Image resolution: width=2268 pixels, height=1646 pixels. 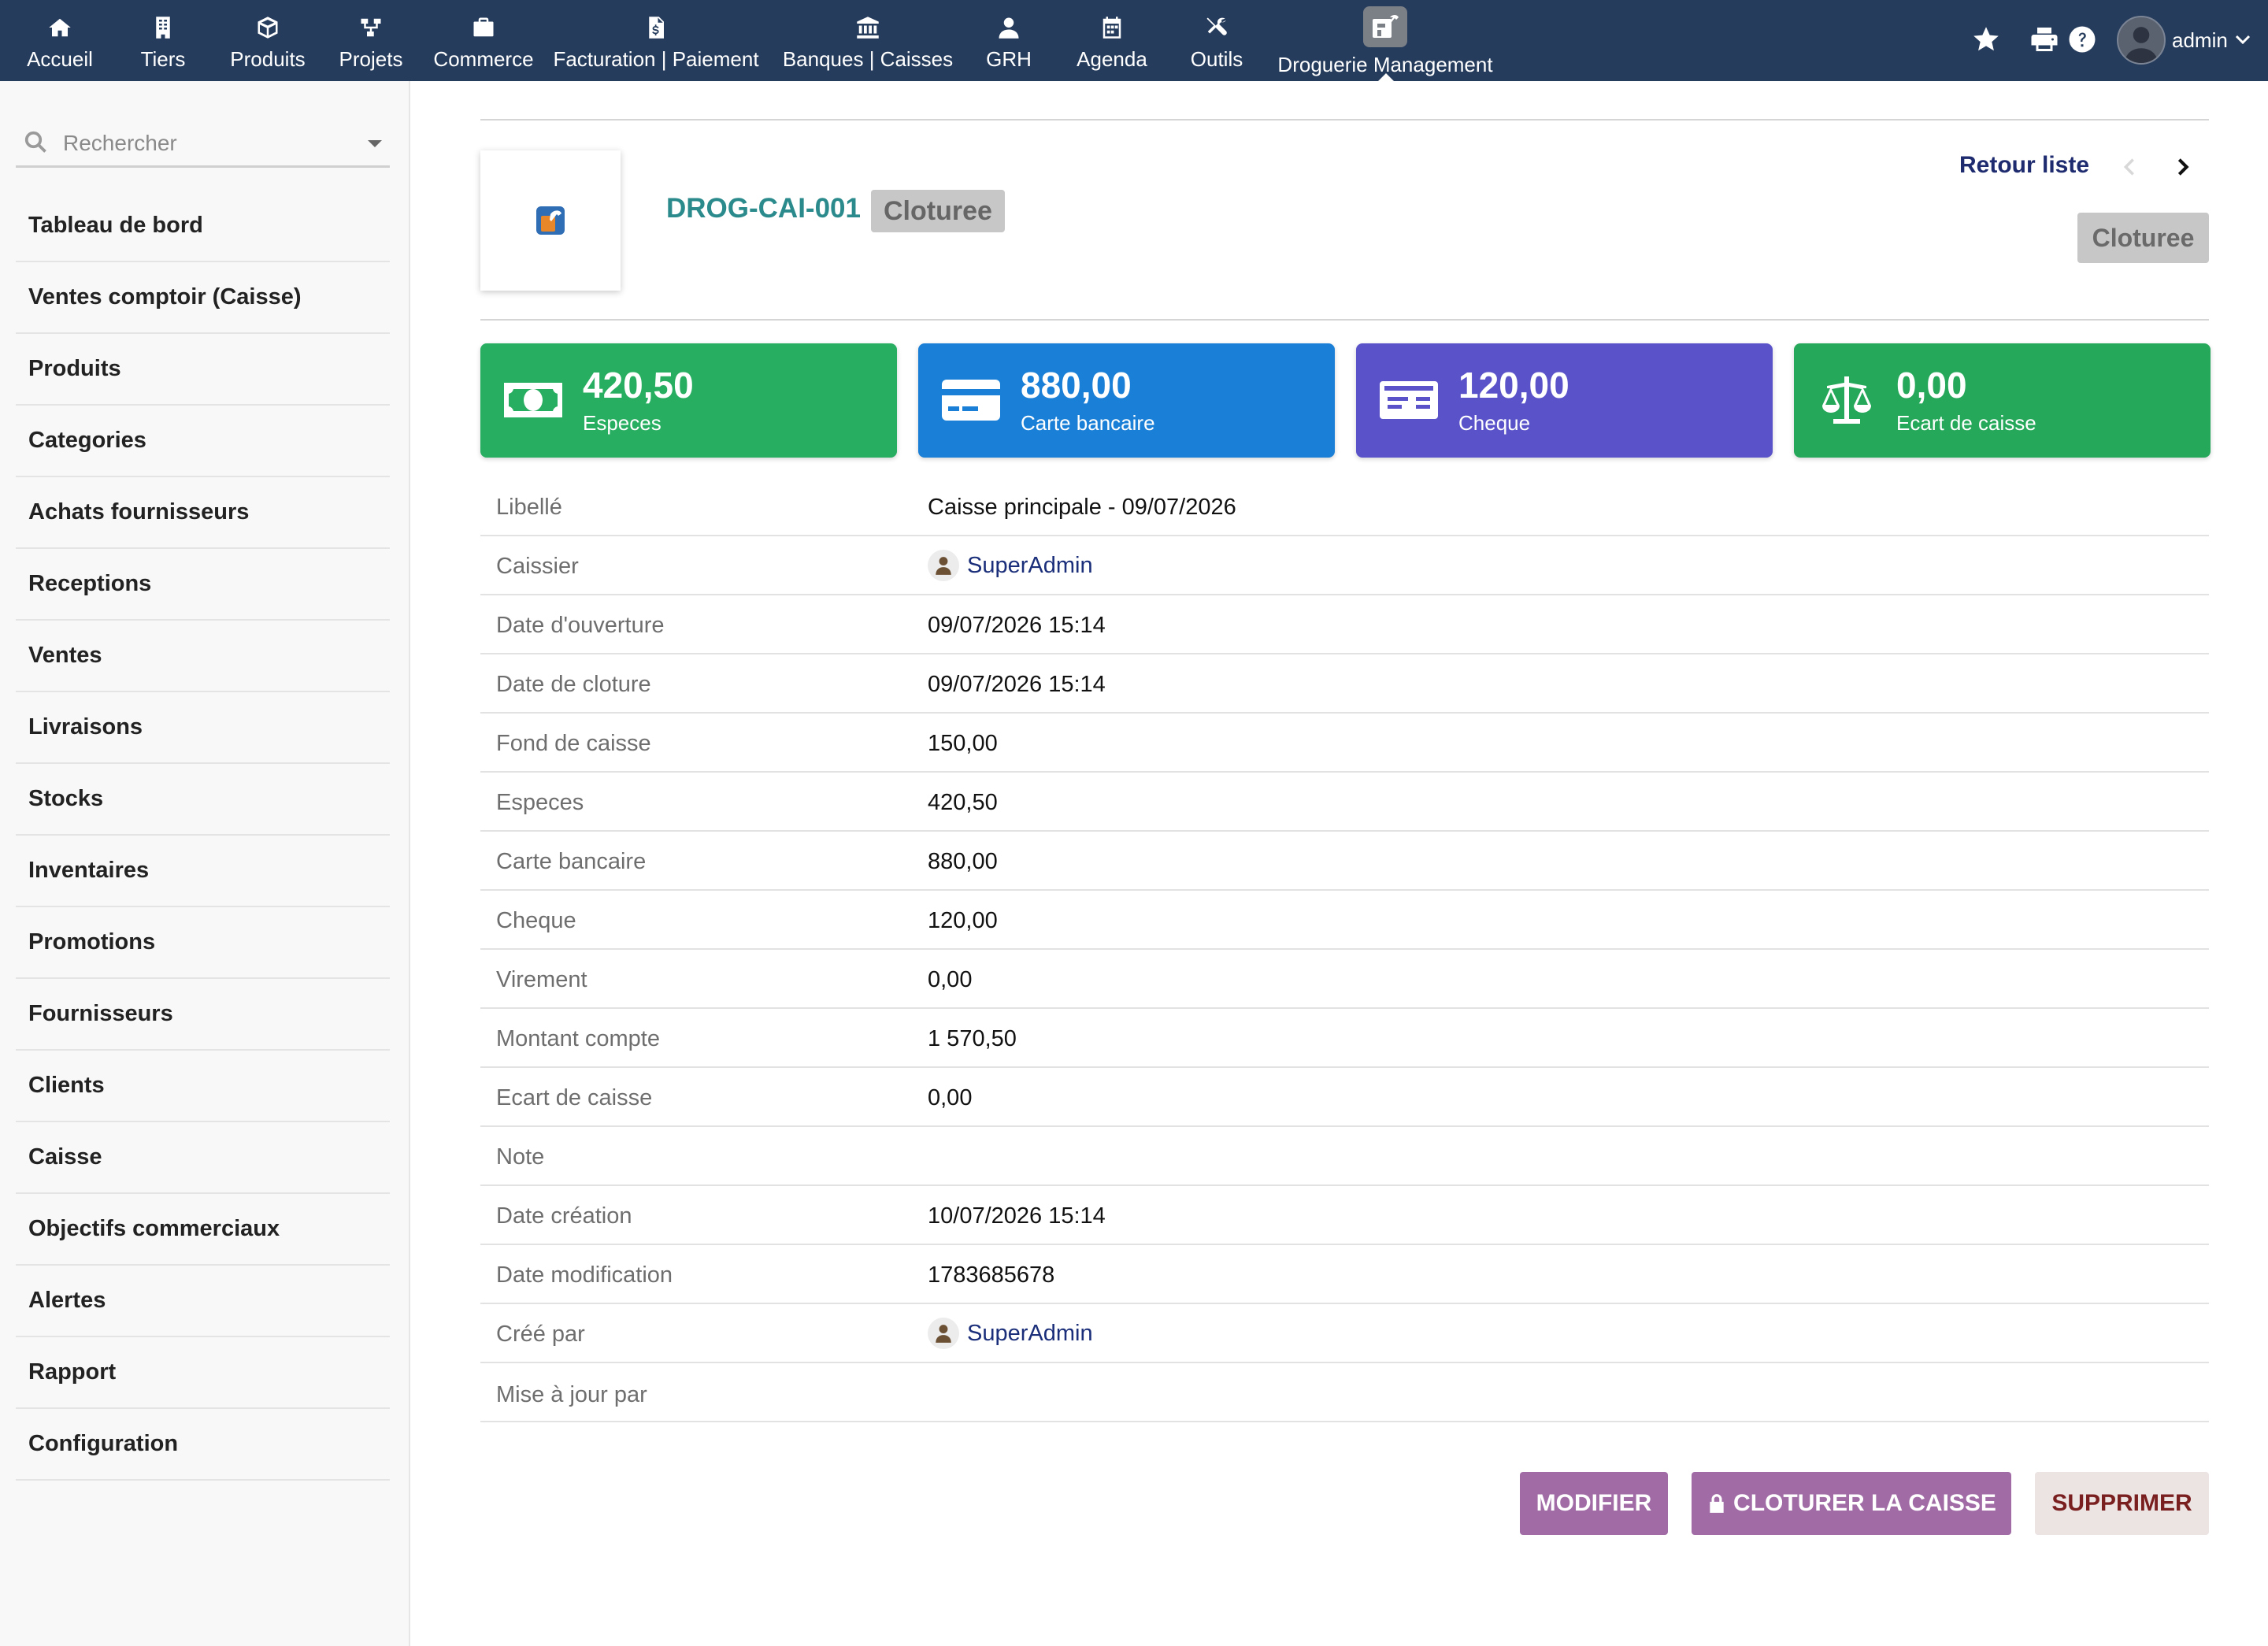 I want to click on stat-value: 0,00, so click(x=1931, y=385).